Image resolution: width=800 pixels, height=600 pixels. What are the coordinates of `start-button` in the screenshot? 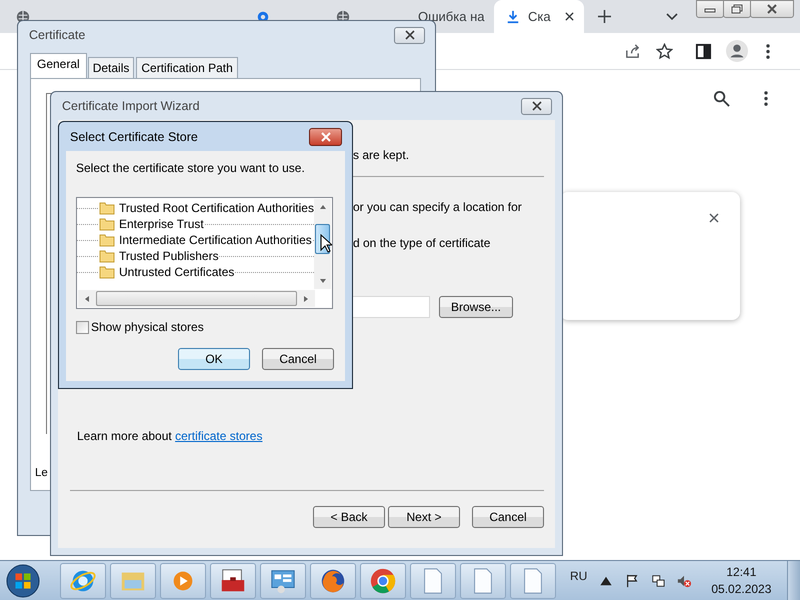 It's located at (23, 581).